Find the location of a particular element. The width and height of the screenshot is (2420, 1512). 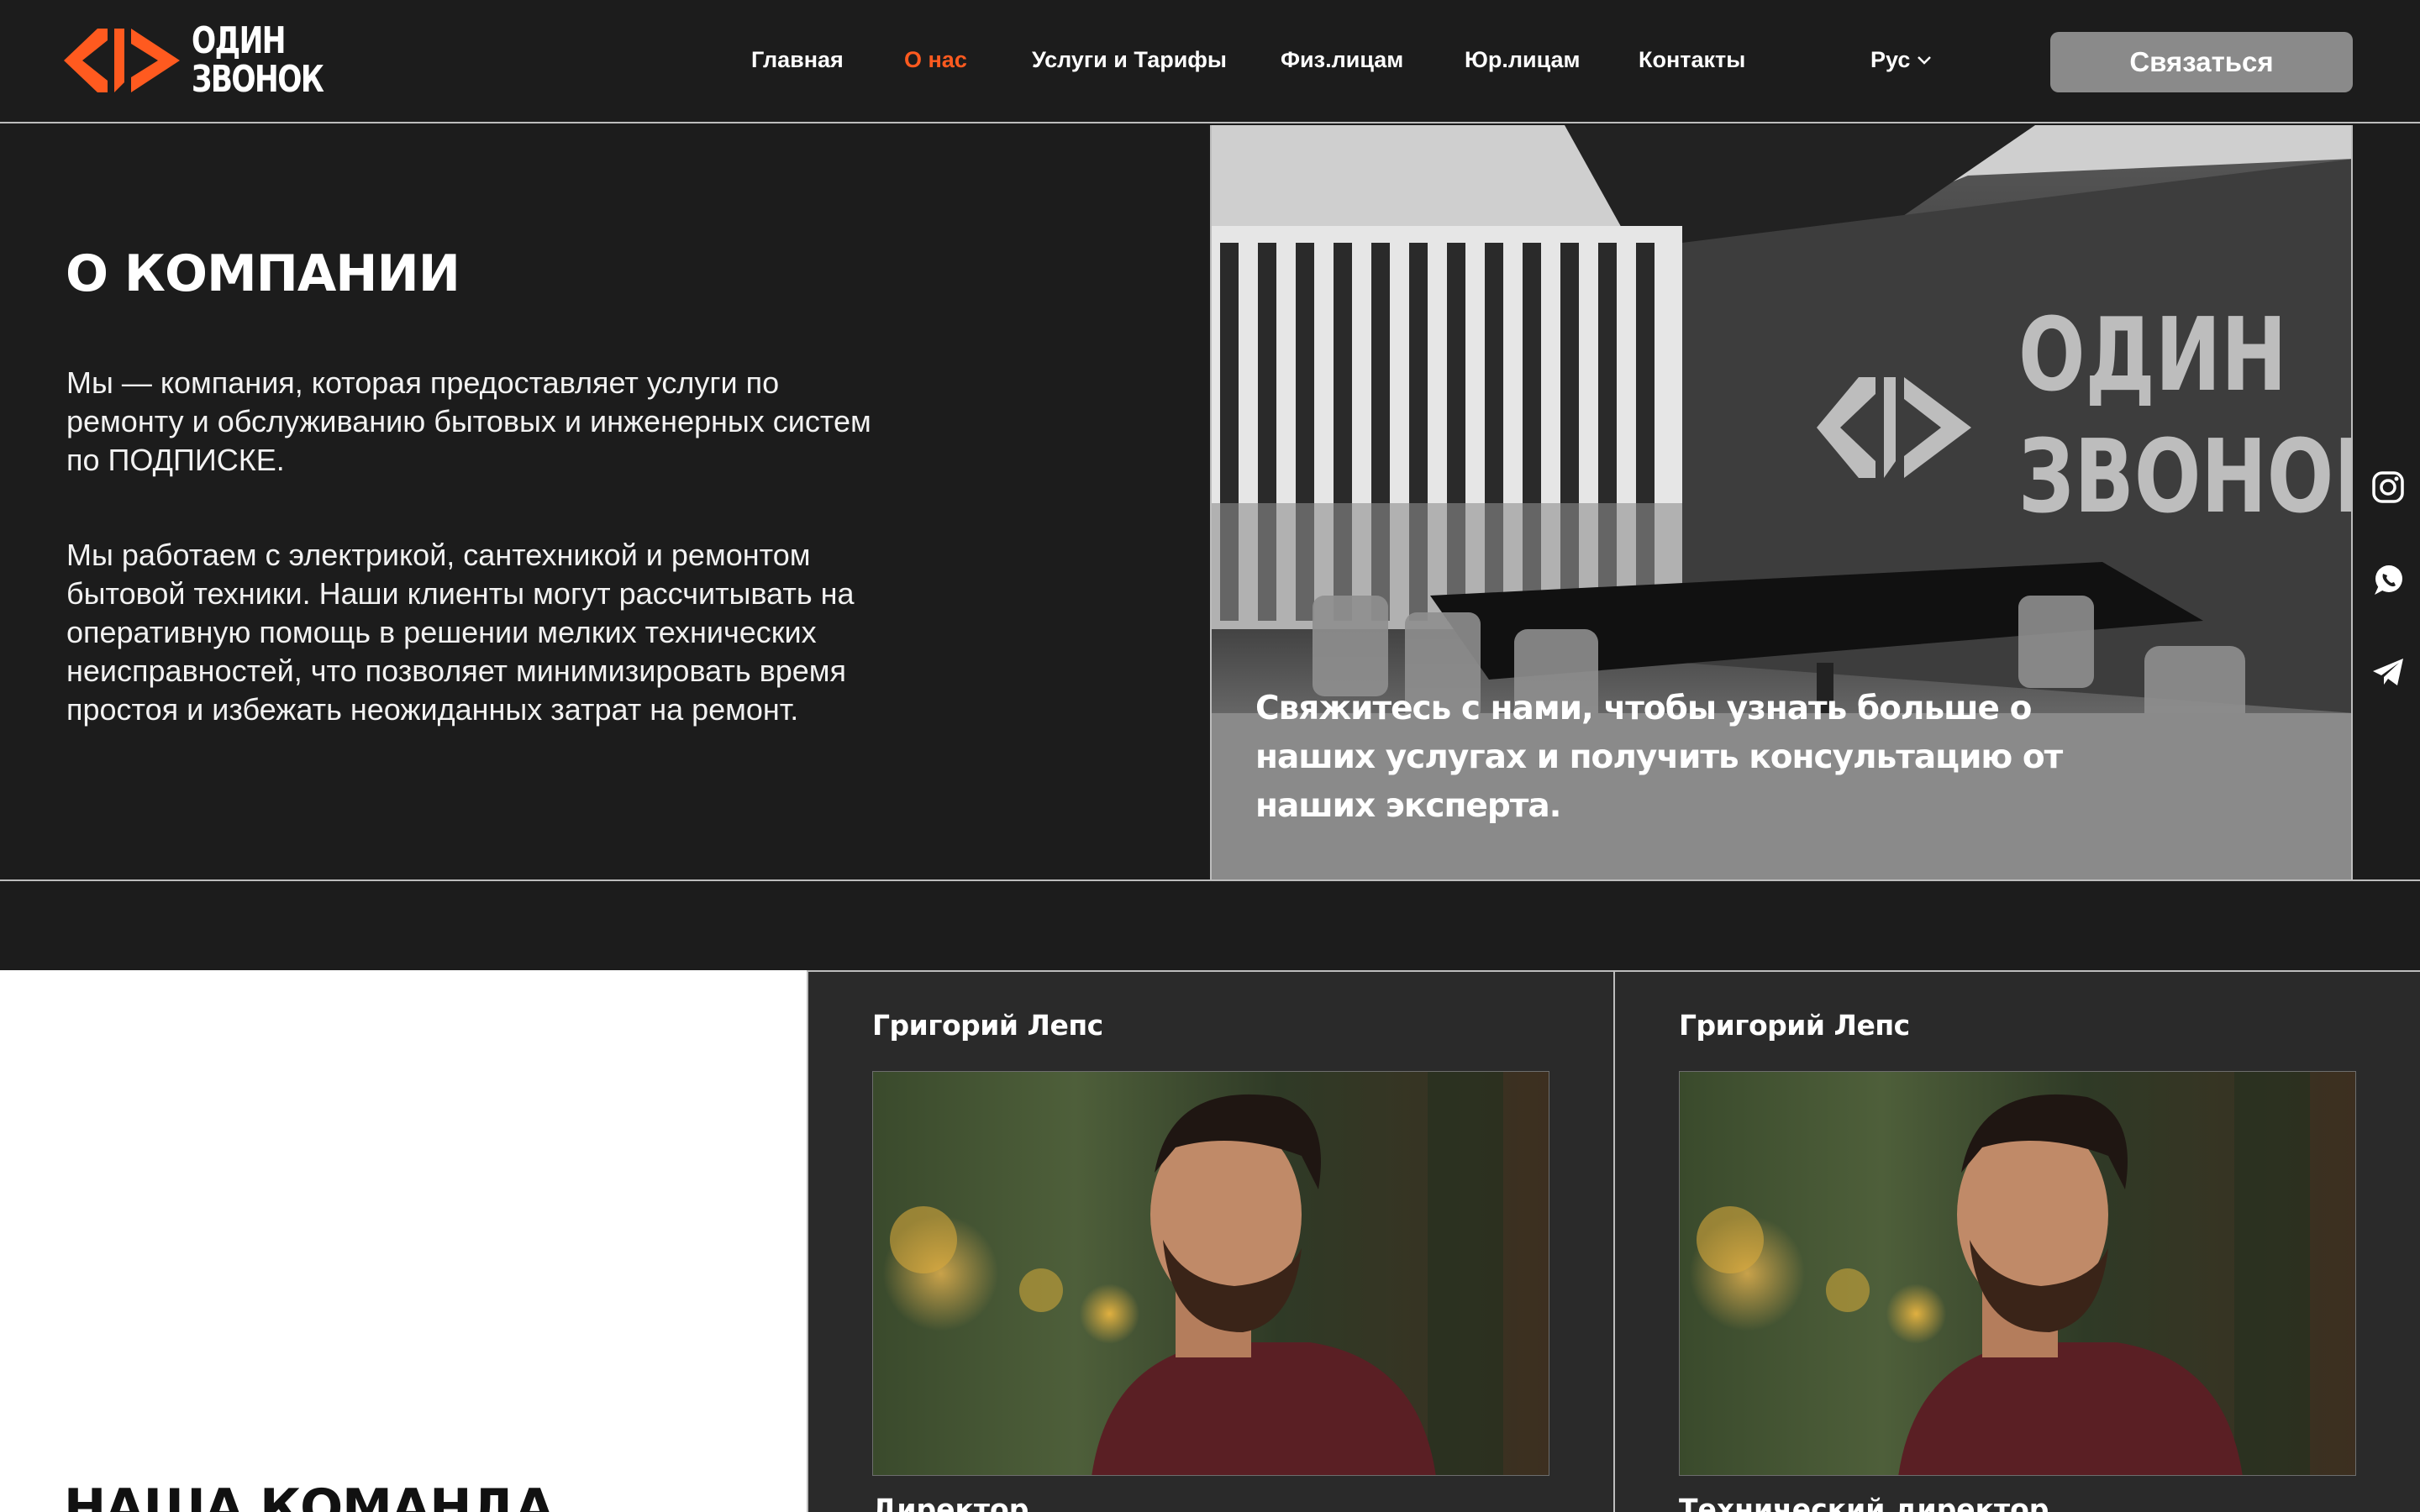

chevron-down-icon is located at coordinates (1925, 60).